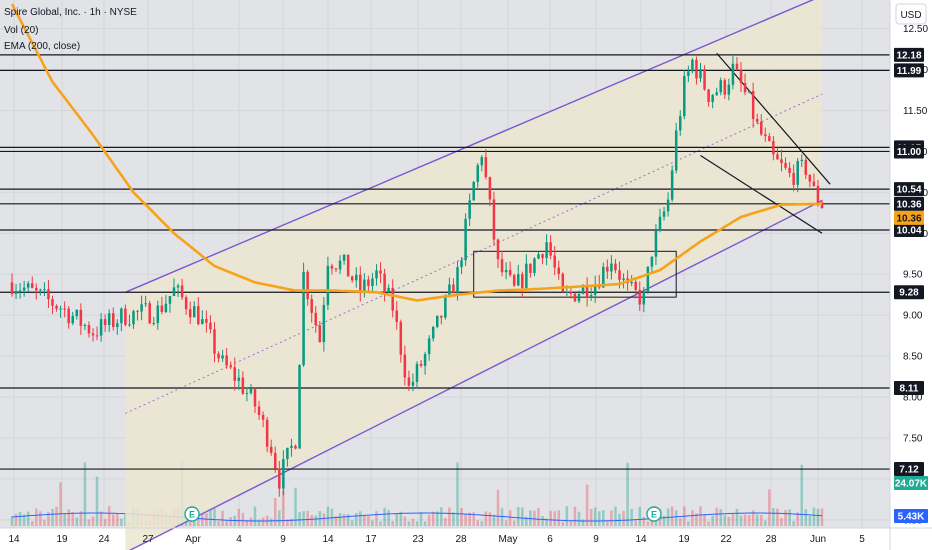  I want to click on legend-symbol: Spire Global, Inc. · 1h · NYSE, so click(70, 12).